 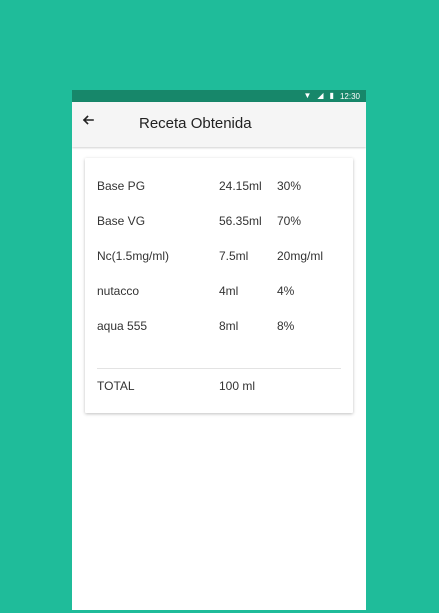 I want to click on status-time: 12:30, so click(x=349, y=96).